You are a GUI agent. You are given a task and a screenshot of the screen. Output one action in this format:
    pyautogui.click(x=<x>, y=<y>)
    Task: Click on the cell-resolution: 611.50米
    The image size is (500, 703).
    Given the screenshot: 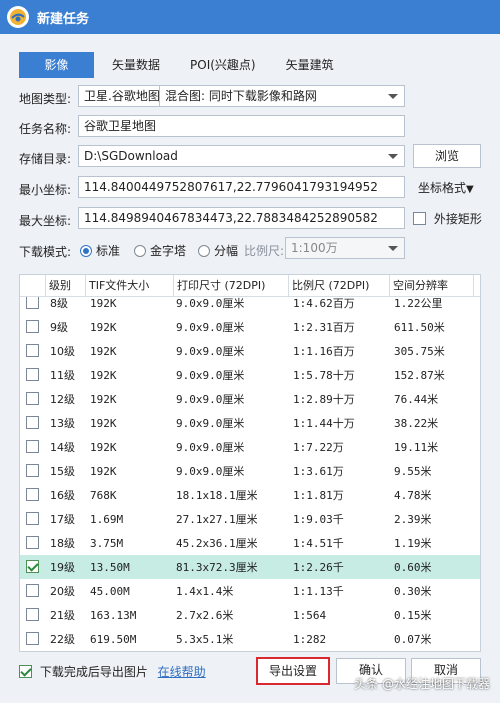 What is the action you would take?
    pyautogui.click(x=419, y=327)
    